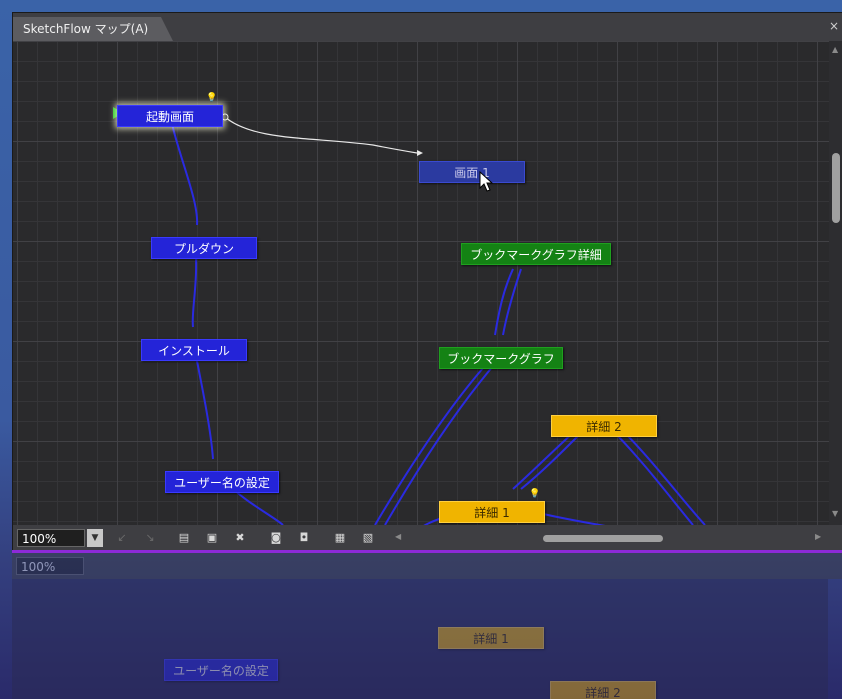  Describe the element at coordinates (835, 513) in the screenshot. I see `scroll-down-icon: ▼` at that location.